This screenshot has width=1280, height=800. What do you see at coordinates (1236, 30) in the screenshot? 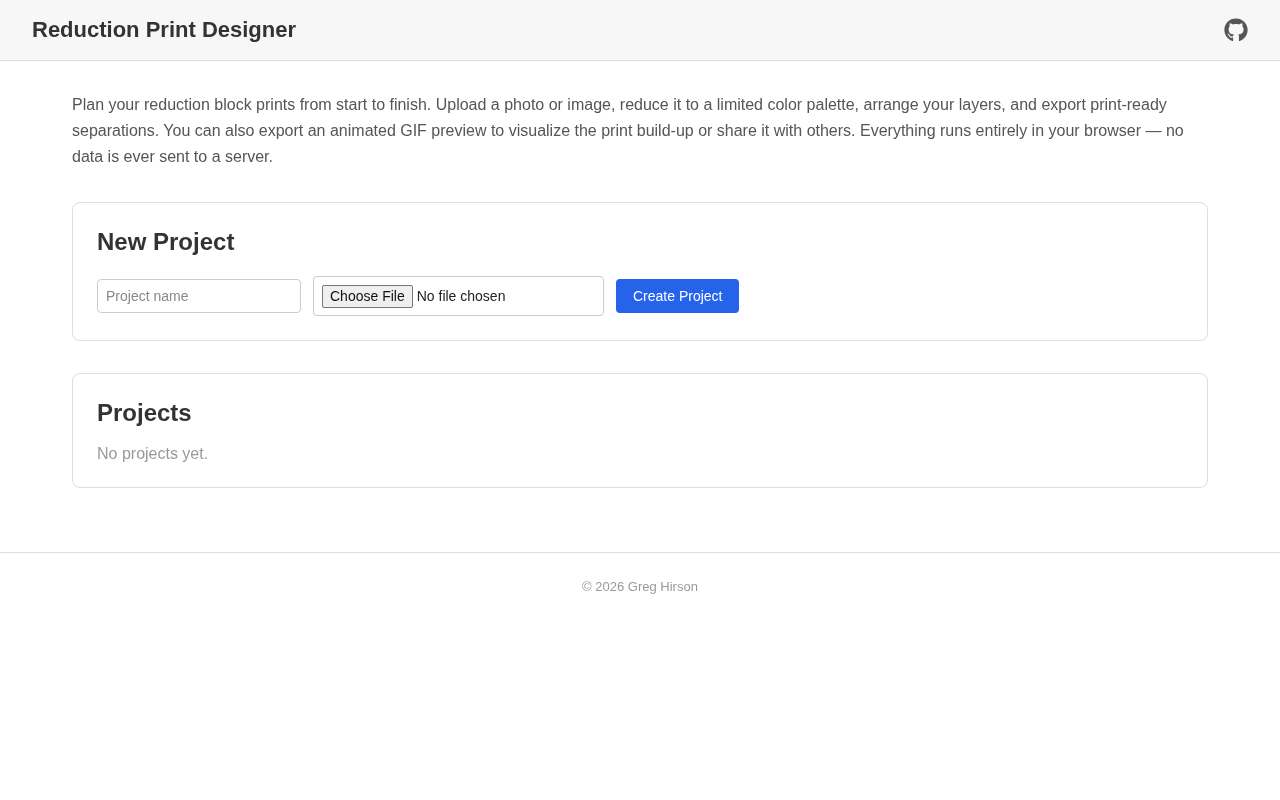
I see `github-icon` at bounding box center [1236, 30].